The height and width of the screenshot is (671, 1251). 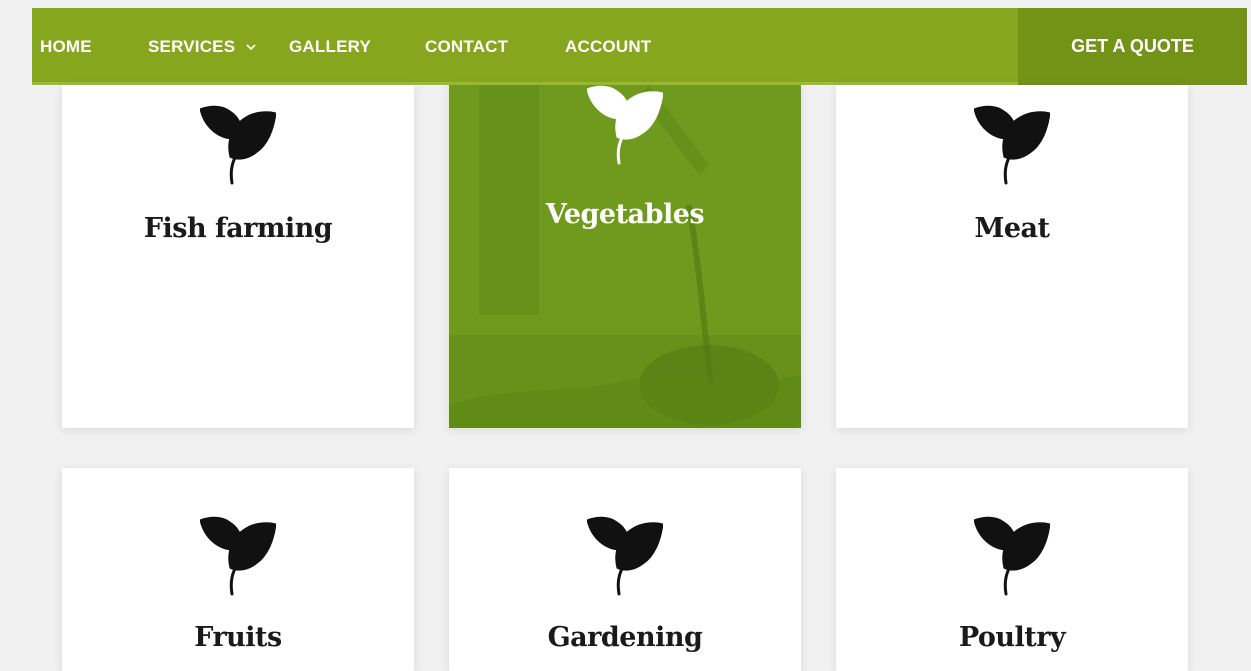 I want to click on service-card-title: Meat, so click(x=1012, y=228).